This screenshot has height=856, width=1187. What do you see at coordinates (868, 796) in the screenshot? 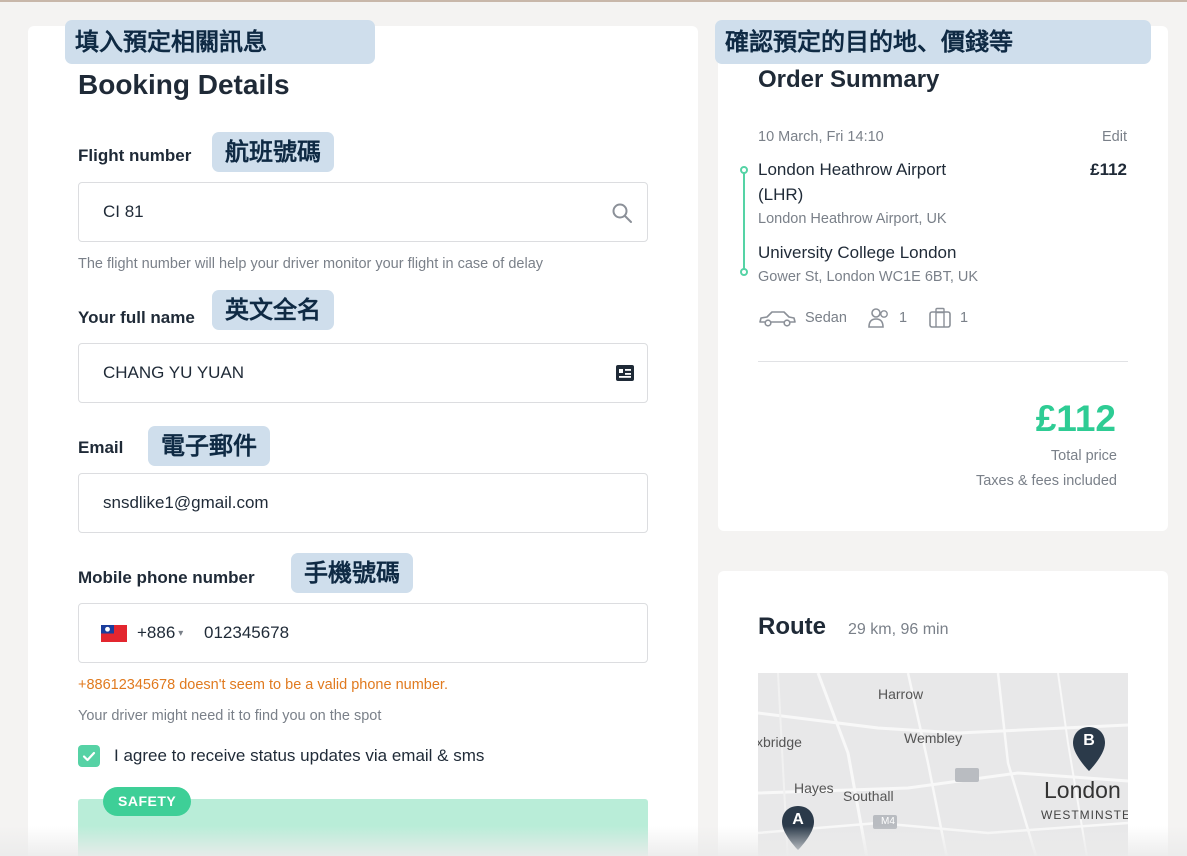
I see `map-label-southall: Southall` at bounding box center [868, 796].